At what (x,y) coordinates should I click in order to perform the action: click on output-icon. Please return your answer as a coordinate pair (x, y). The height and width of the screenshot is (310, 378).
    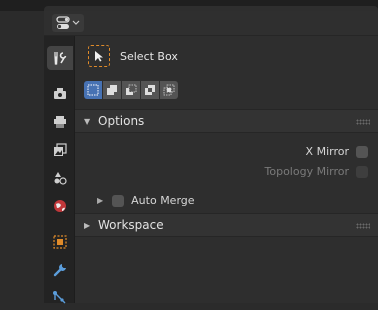
    Looking at the image, I should click on (60, 122).